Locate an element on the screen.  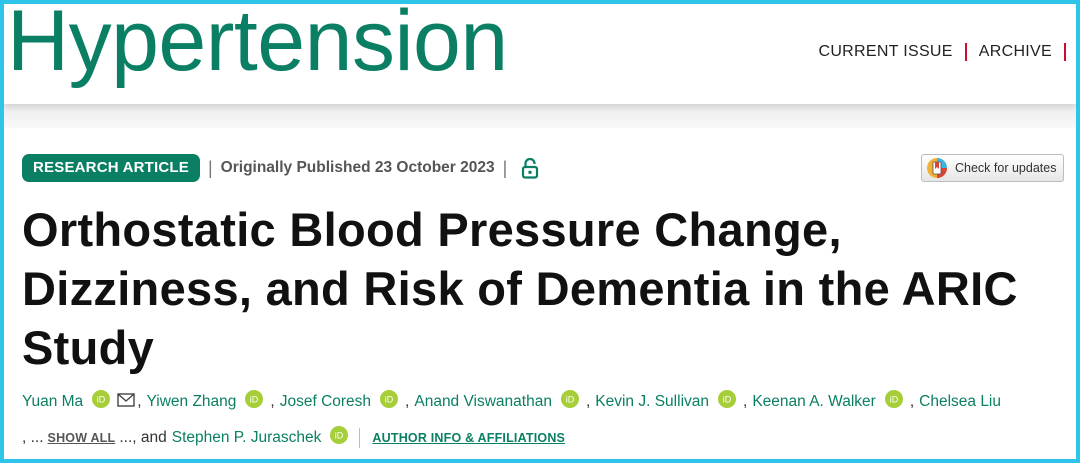
author-link: Kevin J. Sullivan is located at coordinates (652, 402).